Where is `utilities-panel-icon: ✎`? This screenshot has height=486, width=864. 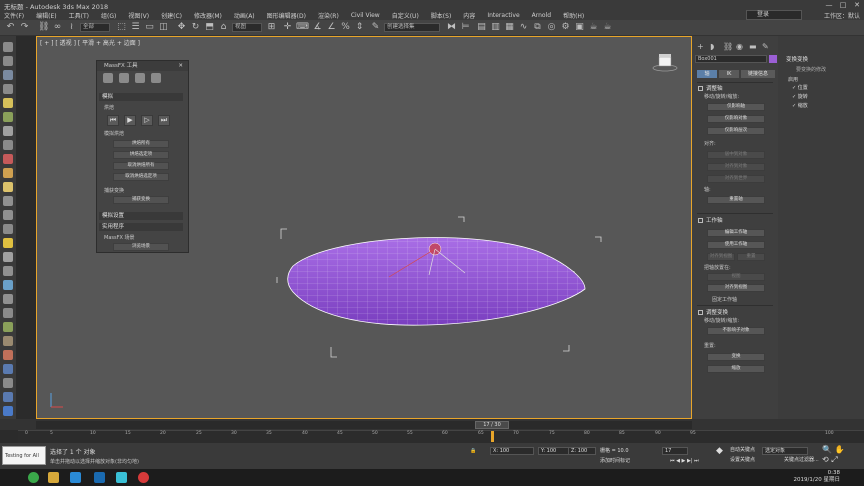 utilities-panel-icon: ✎ is located at coordinates (766, 46).